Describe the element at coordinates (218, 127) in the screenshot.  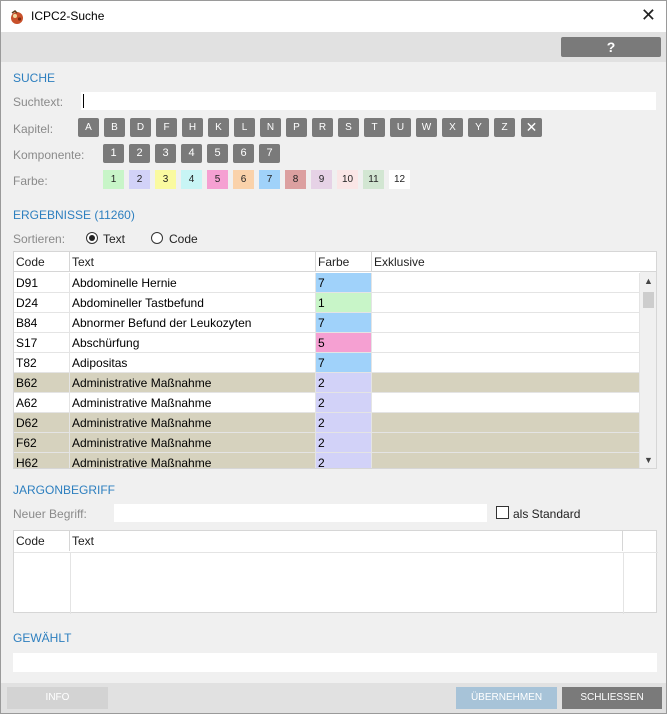
I see `kapitel-button-k: K` at that location.